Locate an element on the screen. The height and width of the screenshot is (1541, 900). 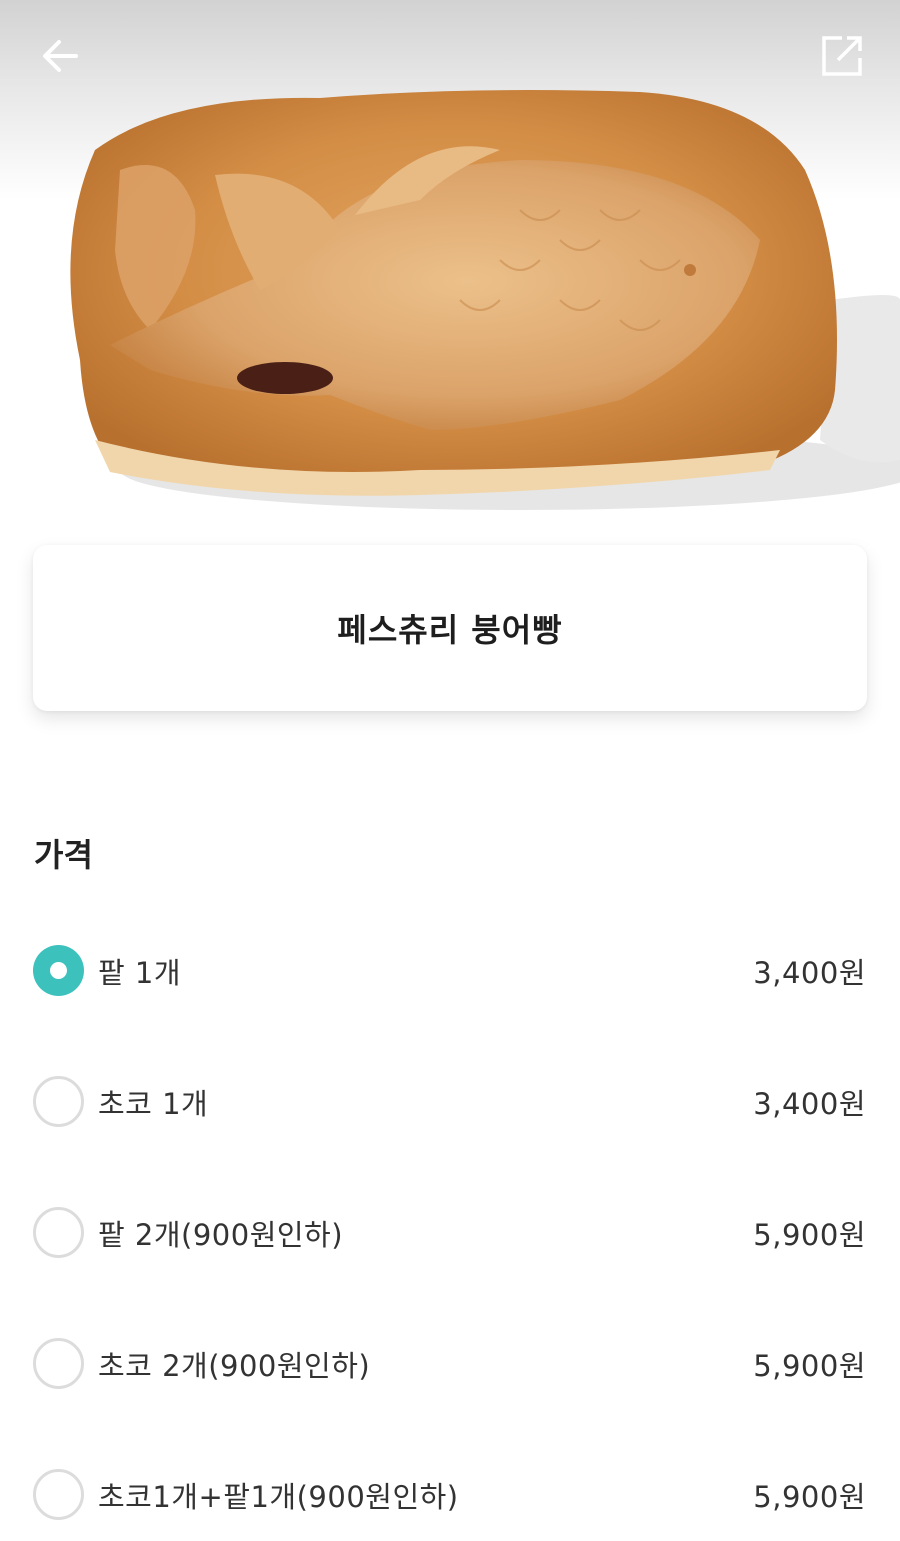
option-label: 팥 1개 is located at coordinates (140, 972).